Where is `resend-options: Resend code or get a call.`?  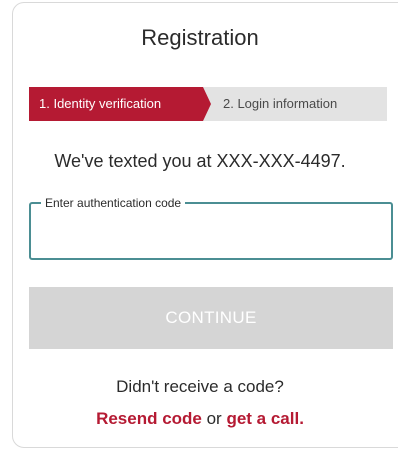
resend-options: Resend code or get a call. is located at coordinates (200, 419).